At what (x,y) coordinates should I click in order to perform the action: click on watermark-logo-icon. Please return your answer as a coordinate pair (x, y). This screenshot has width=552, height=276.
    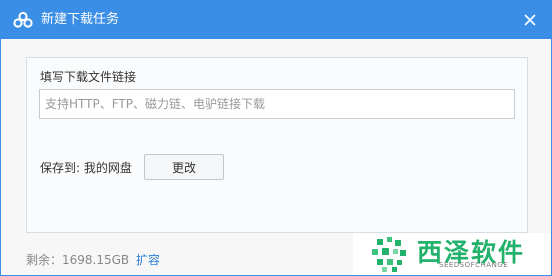
    Looking at the image, I should click on (389, 254).